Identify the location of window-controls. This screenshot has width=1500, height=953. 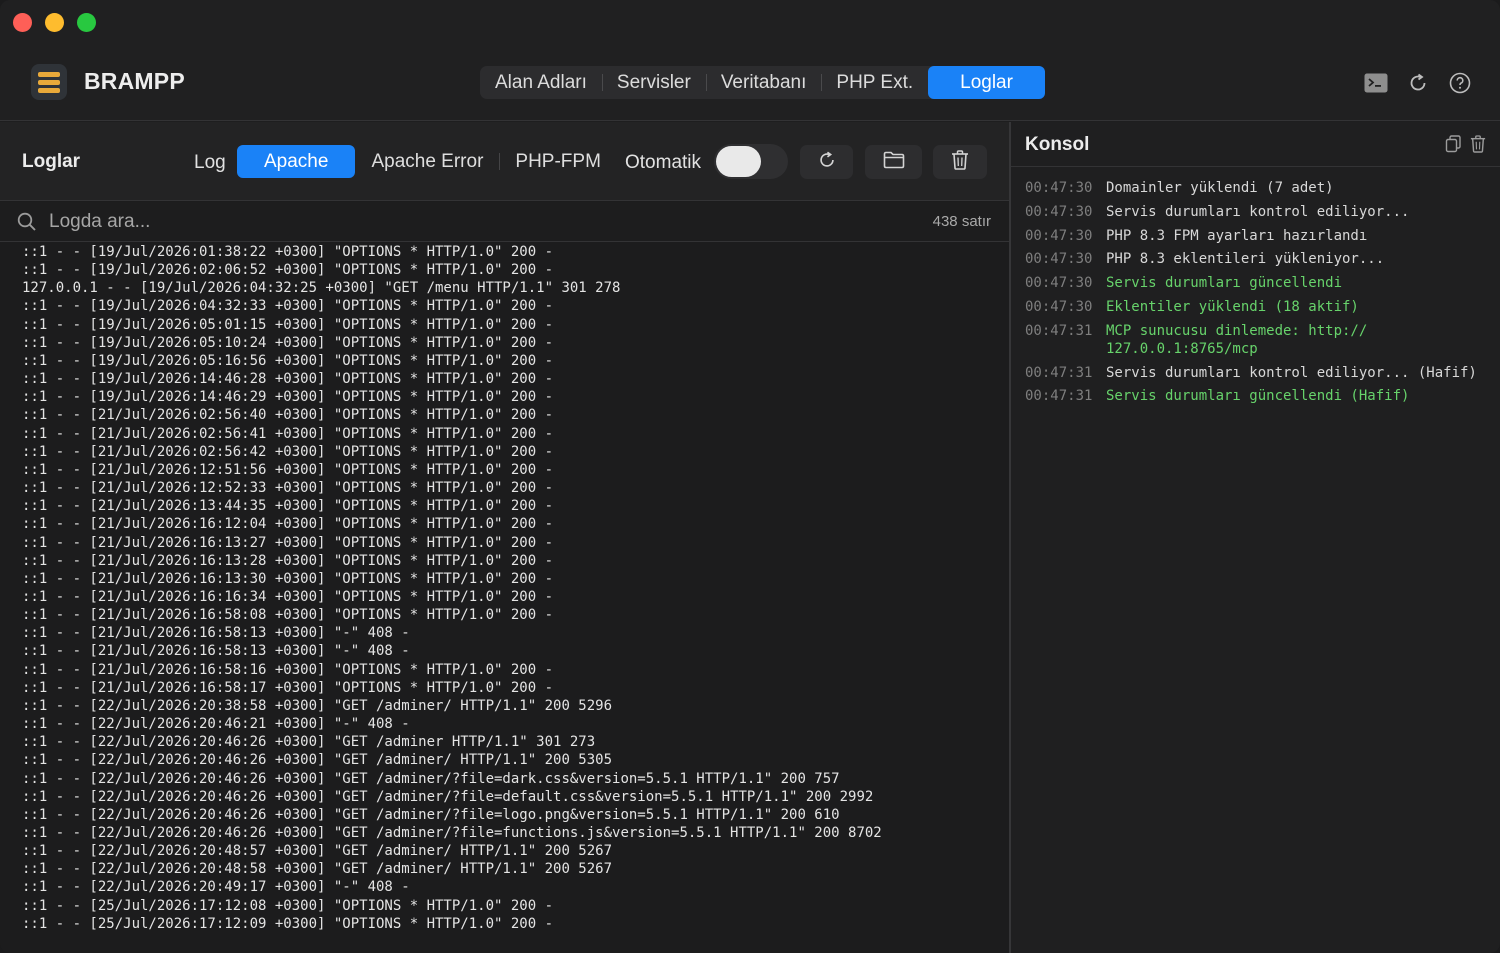
(54, 22).